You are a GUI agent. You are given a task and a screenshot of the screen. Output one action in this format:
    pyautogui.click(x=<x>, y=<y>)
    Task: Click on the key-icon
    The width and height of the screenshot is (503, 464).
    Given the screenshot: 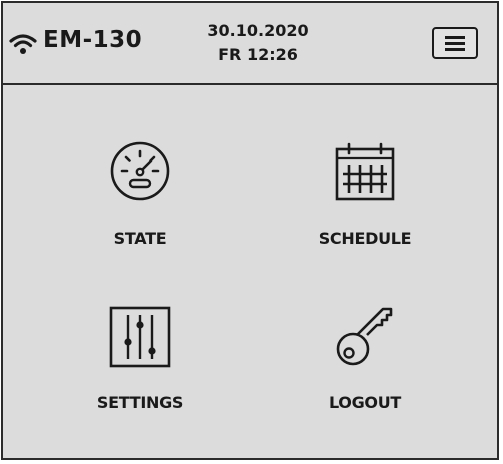 What is the action you would take?
    pyautogui.click(x=364, y=336)
    